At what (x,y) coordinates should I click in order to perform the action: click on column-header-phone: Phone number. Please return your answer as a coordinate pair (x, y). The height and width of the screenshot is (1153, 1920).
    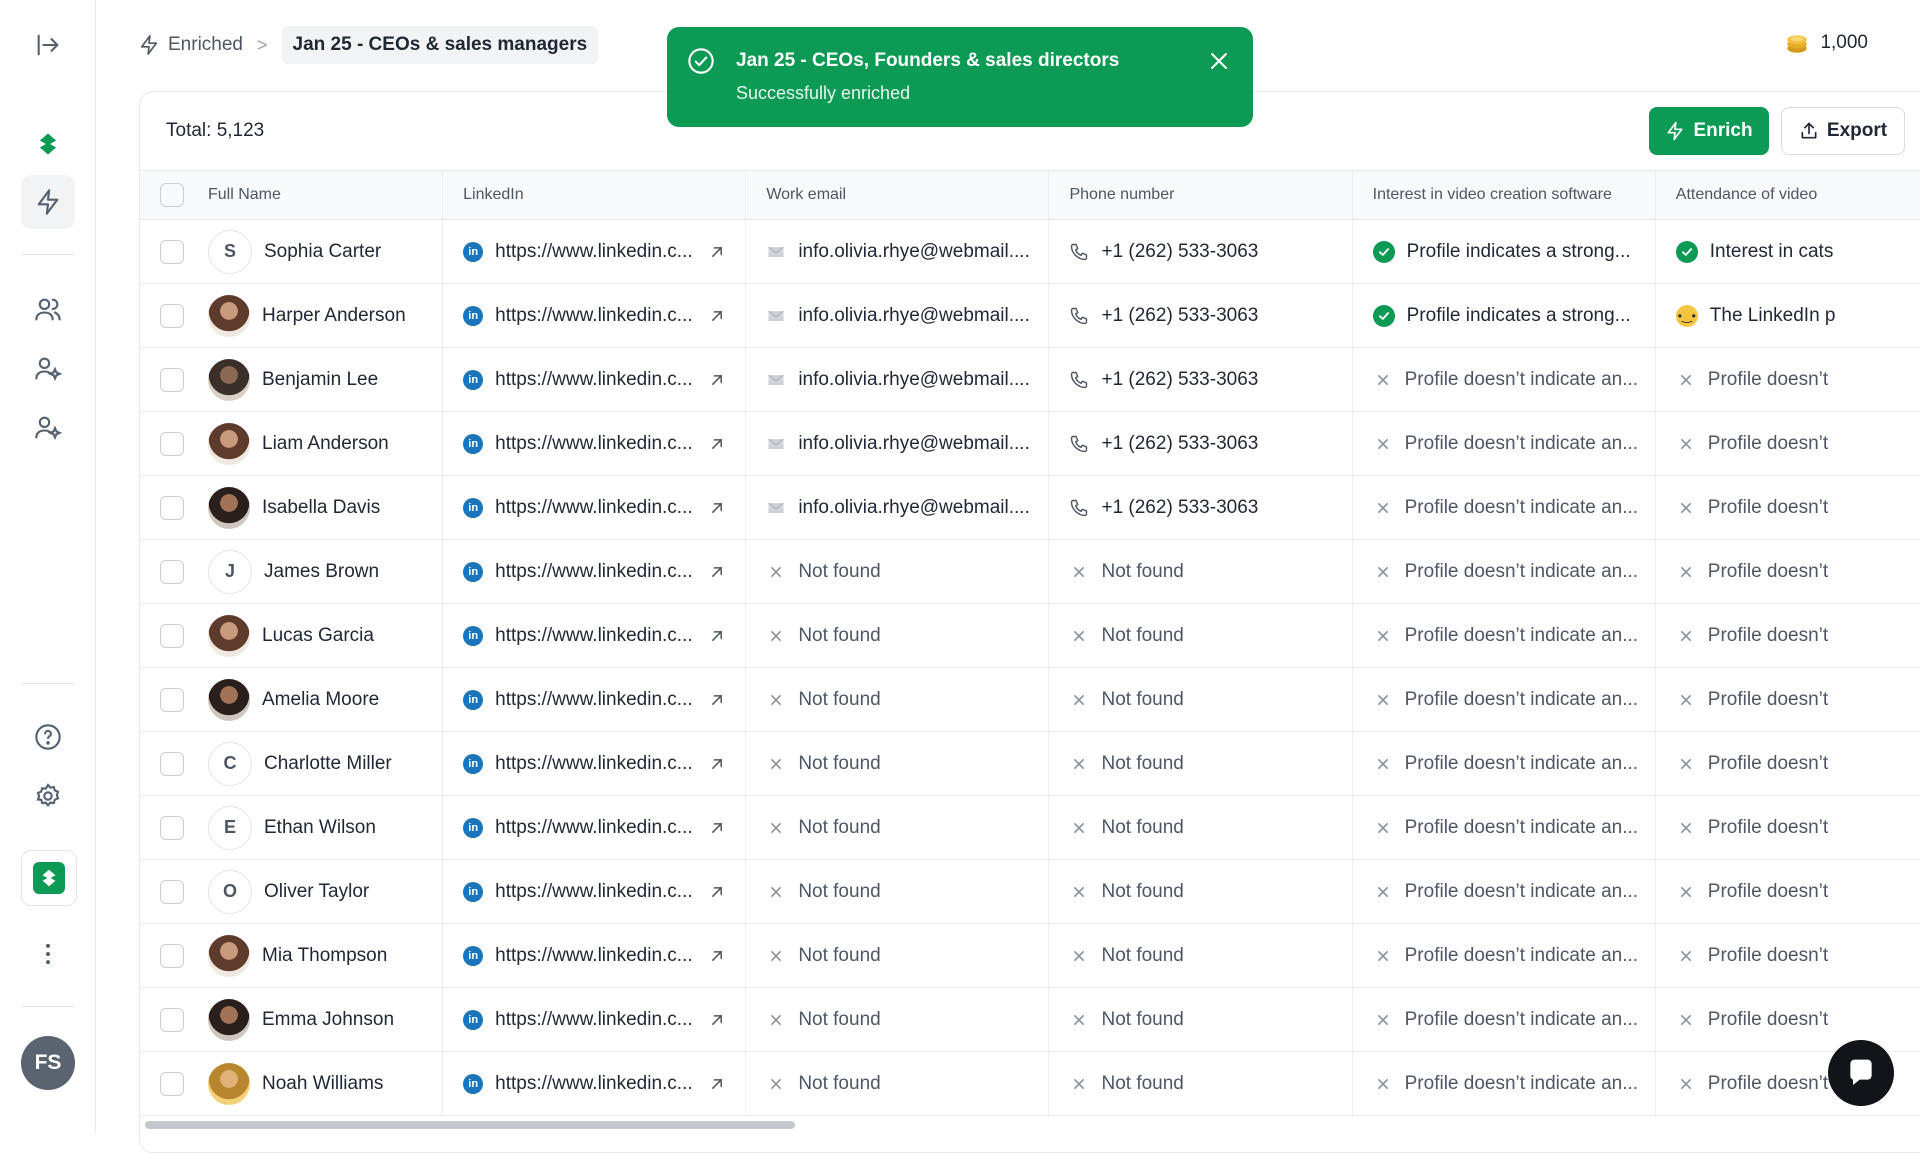
    Looking at the image, I should click on (1201, 195).